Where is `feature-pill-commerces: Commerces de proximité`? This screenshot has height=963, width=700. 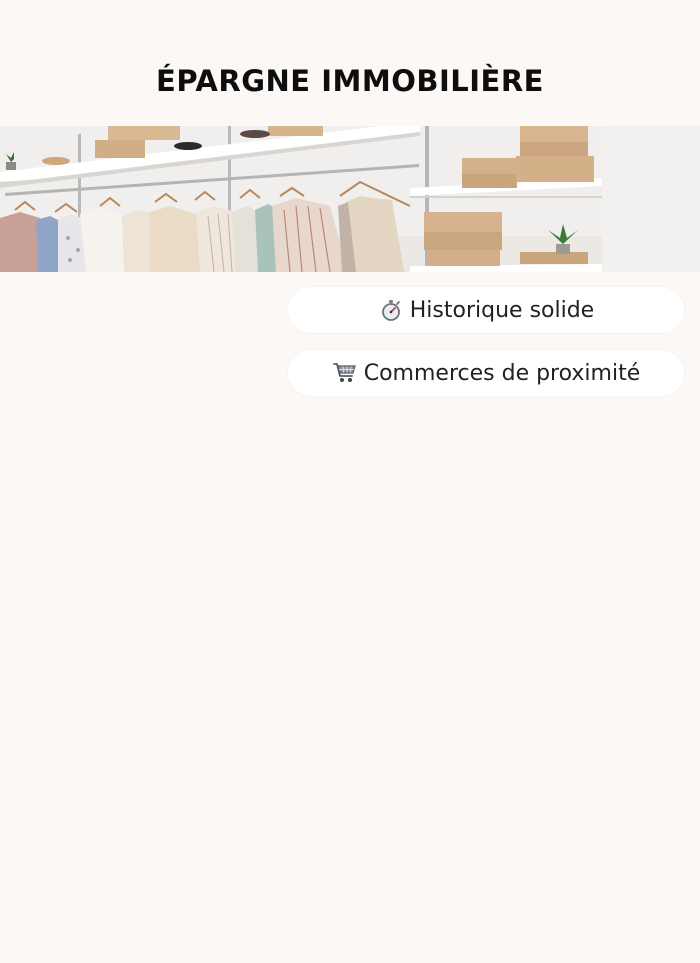
feature-pill-commerces: Commerces de proximité is located at coordinates (486, 373).